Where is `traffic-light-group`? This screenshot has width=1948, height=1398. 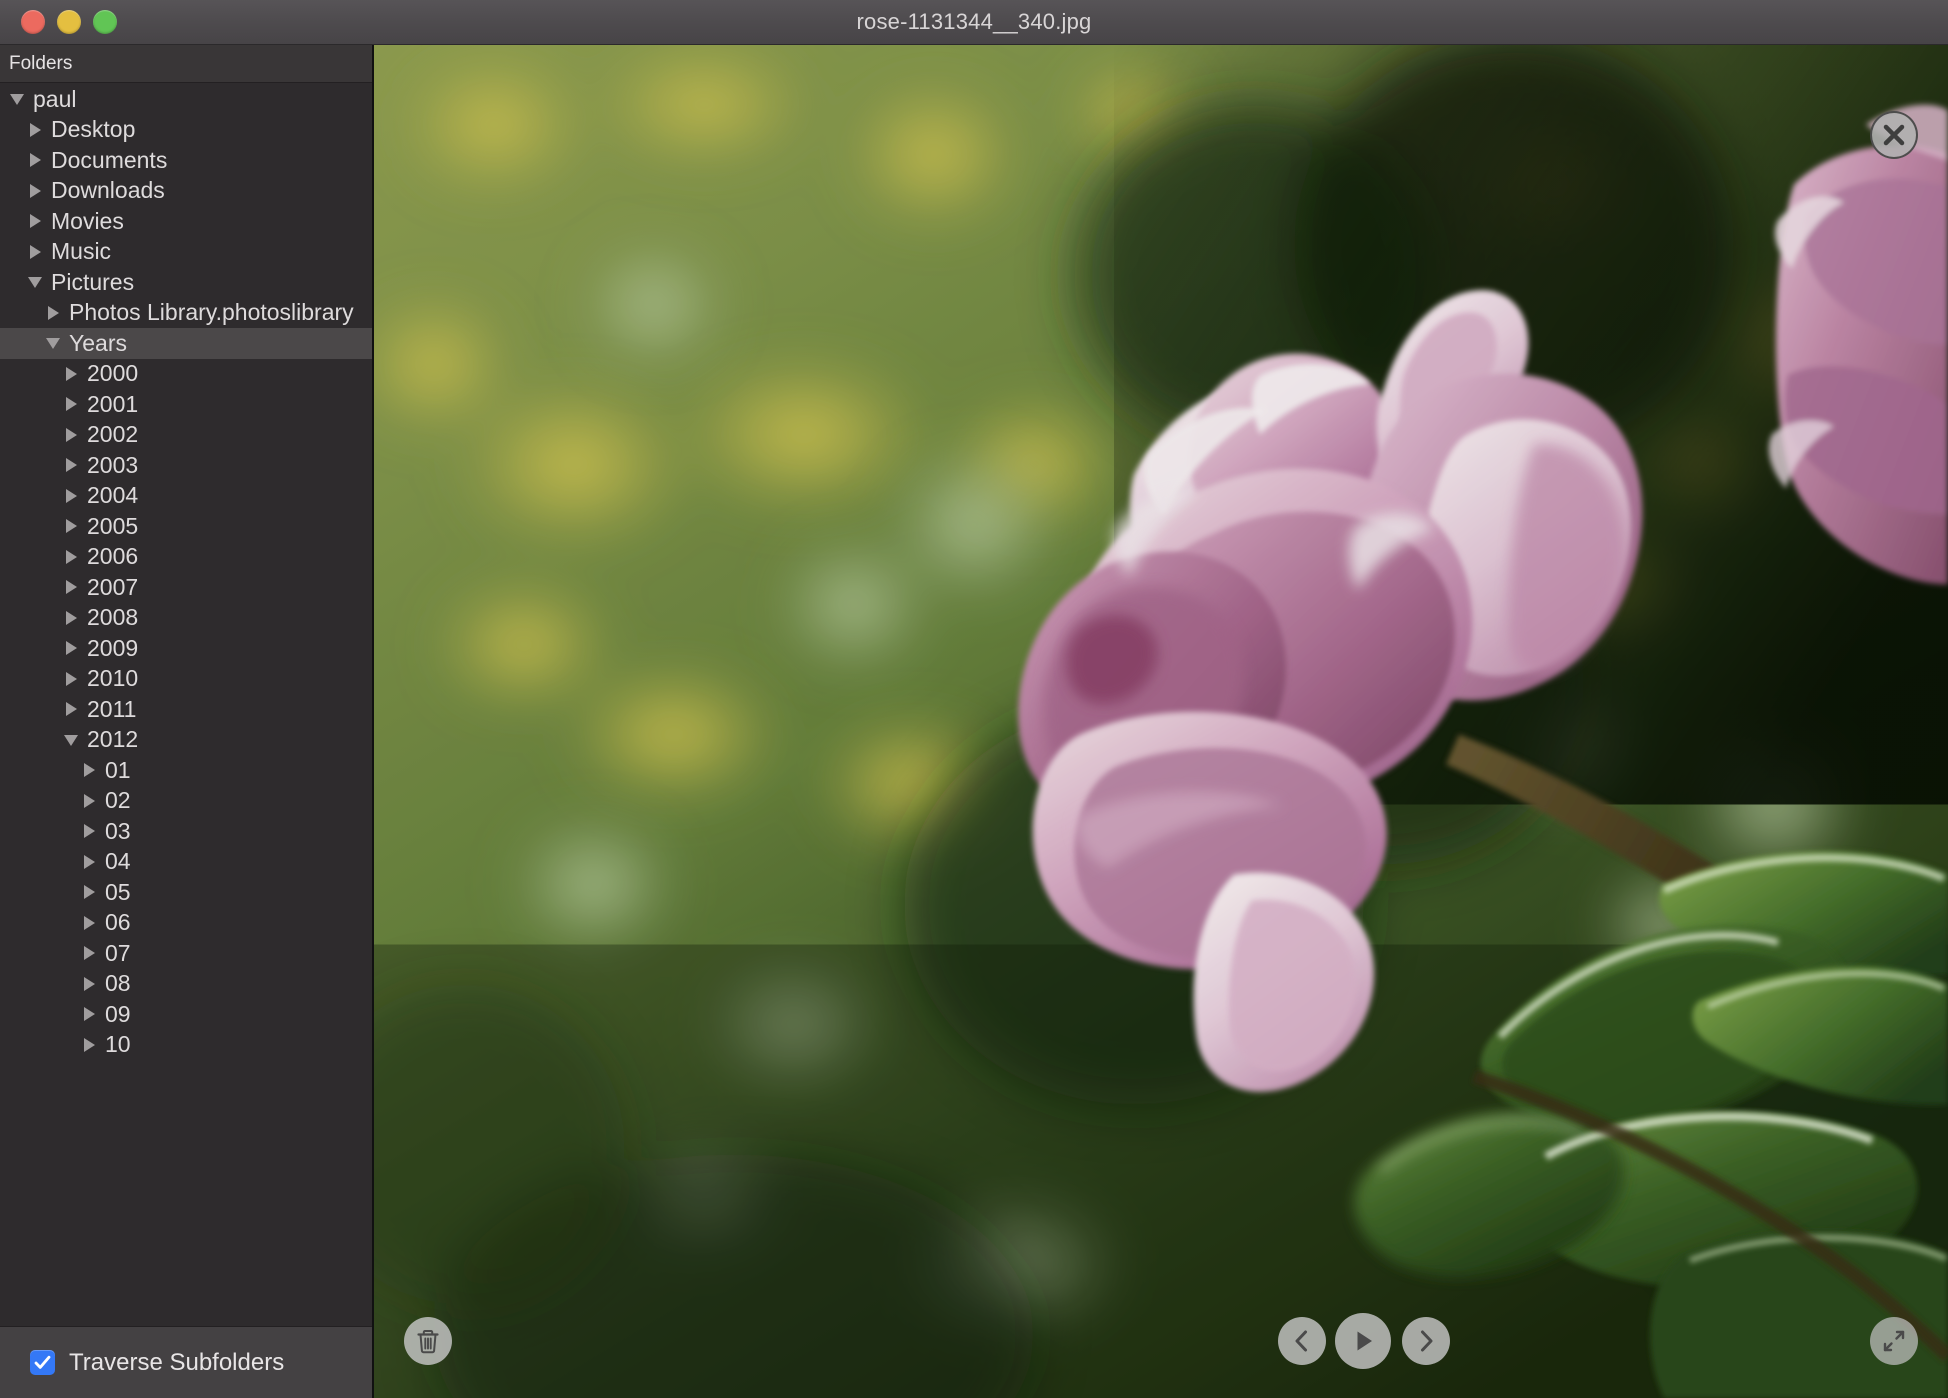 traffic-light-group is located at coordinates (69, 22).